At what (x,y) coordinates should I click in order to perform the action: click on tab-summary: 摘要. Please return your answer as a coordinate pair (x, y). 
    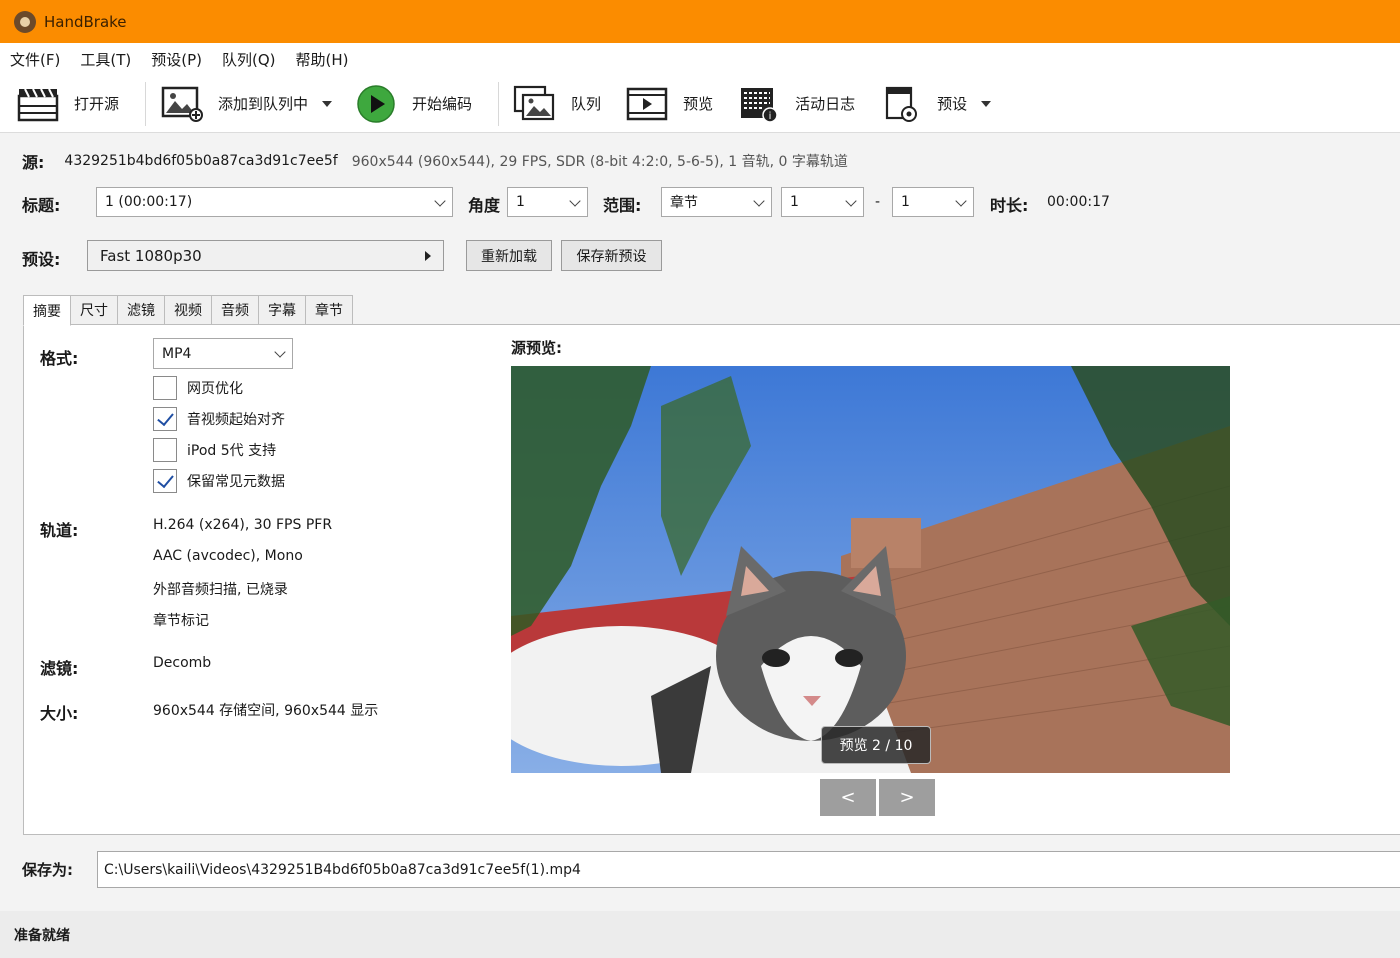
    Looking at the image, I should click on (47, 310).